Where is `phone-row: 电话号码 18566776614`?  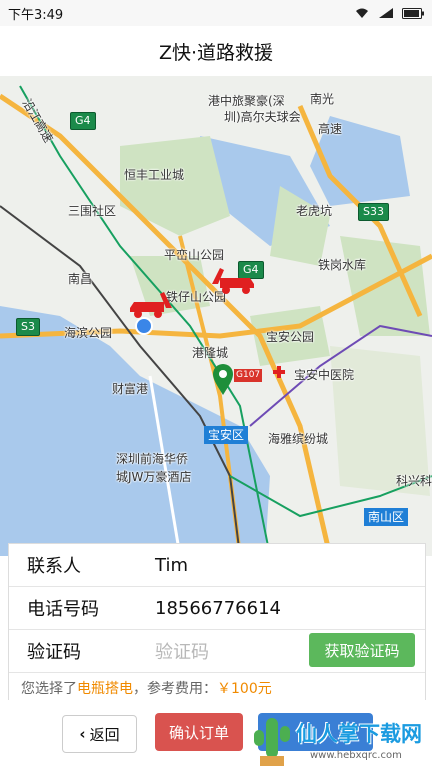 phone-row: 电话号码 18566776614 is located at coordinates (217, 608).